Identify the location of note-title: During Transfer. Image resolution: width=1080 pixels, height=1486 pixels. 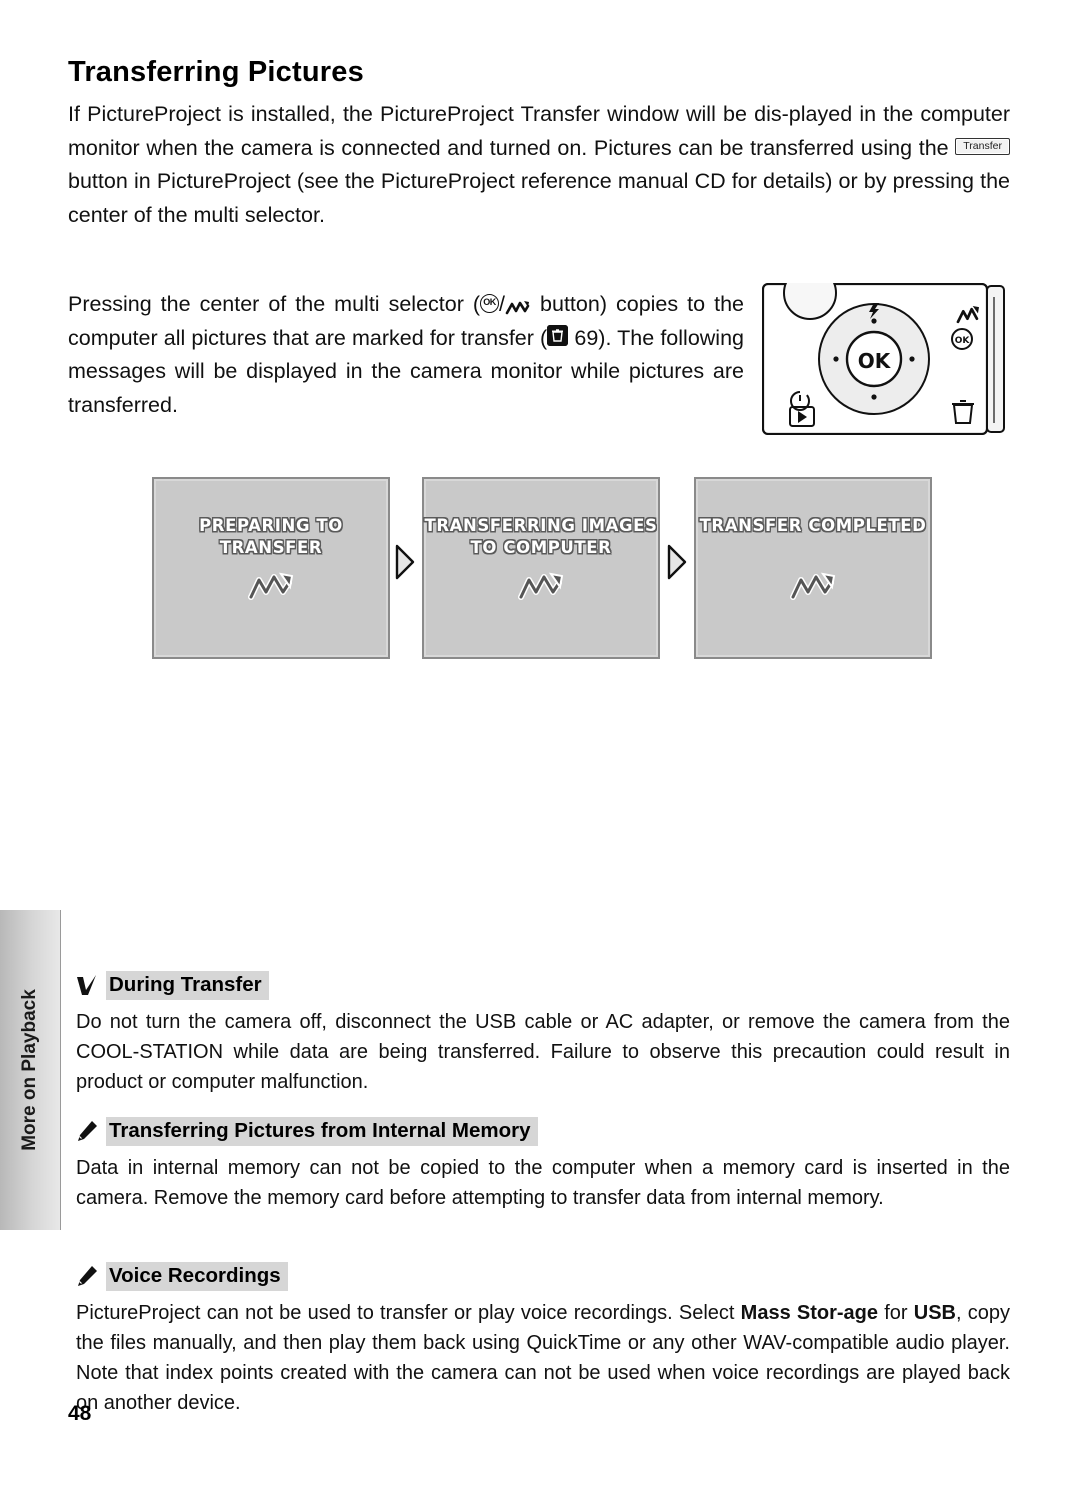
(187, 985).